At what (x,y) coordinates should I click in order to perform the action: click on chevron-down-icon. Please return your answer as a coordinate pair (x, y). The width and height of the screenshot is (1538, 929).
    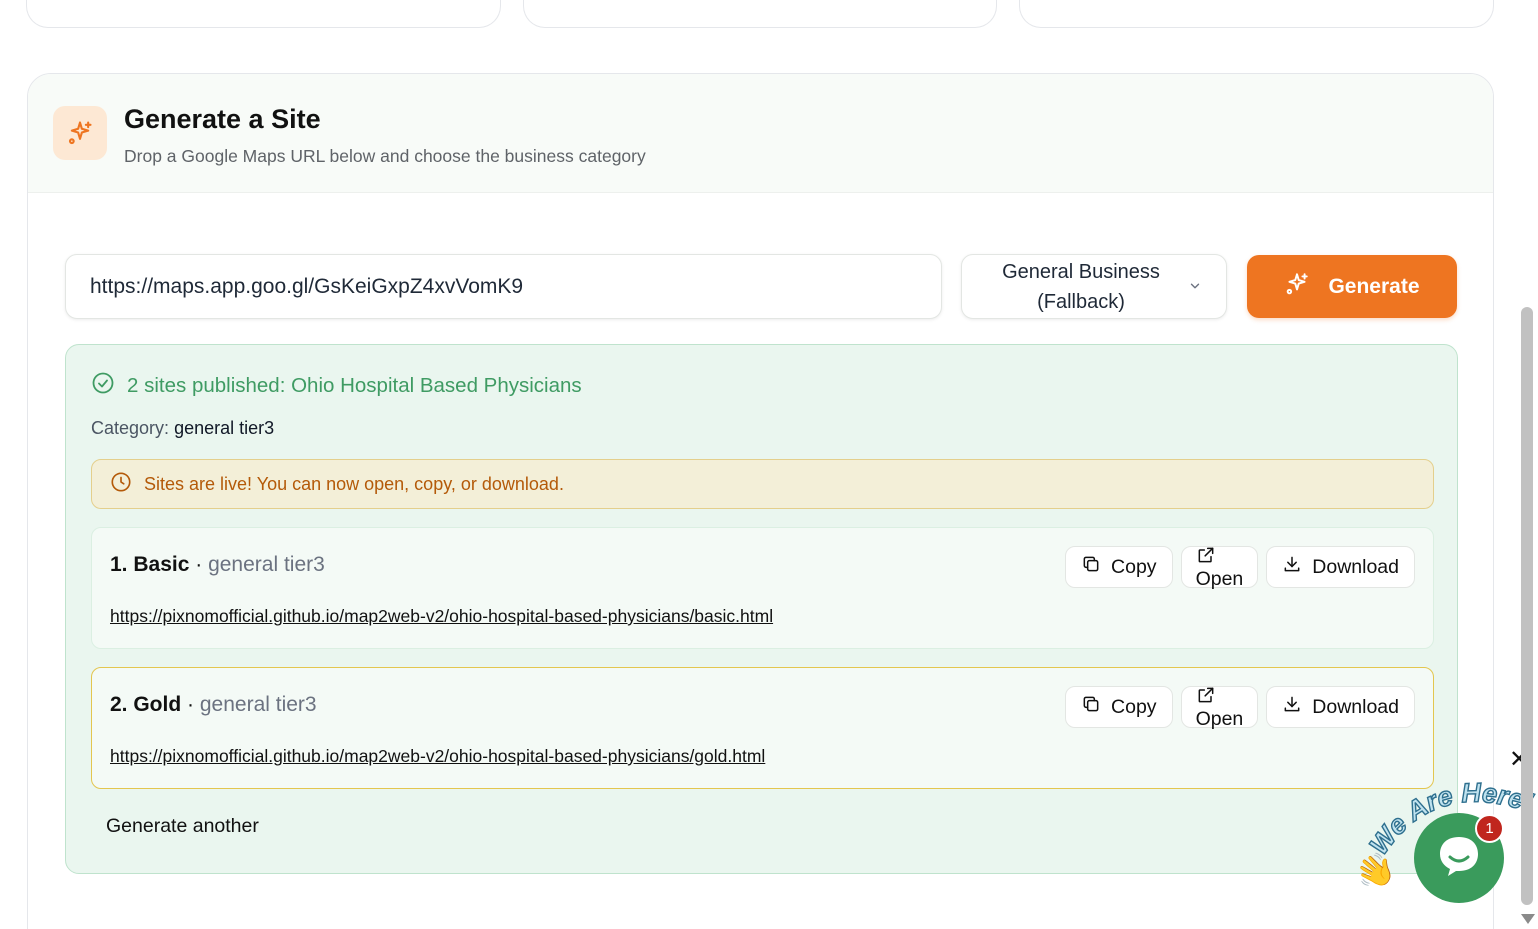
    Looking at the image, I should click on (1195, 288).